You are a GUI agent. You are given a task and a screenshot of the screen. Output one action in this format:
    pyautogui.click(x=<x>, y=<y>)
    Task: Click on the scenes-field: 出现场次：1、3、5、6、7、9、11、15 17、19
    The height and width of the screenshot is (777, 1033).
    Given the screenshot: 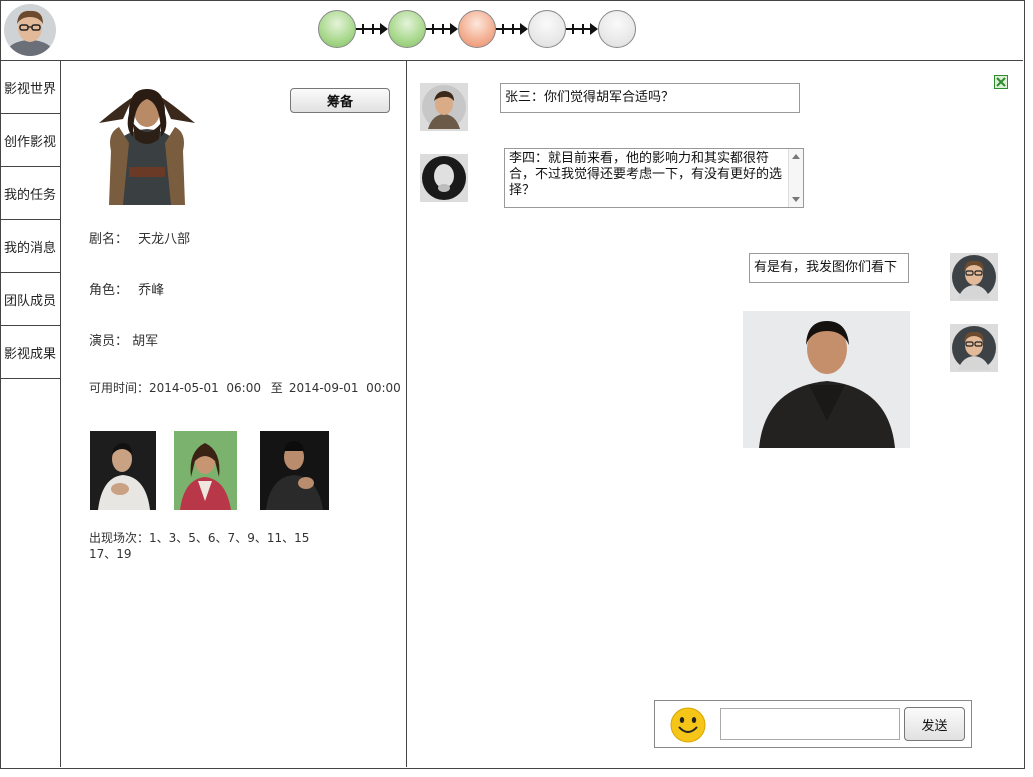 What is the action you would take?
    pyautogui.click(x=199, y=546)
    